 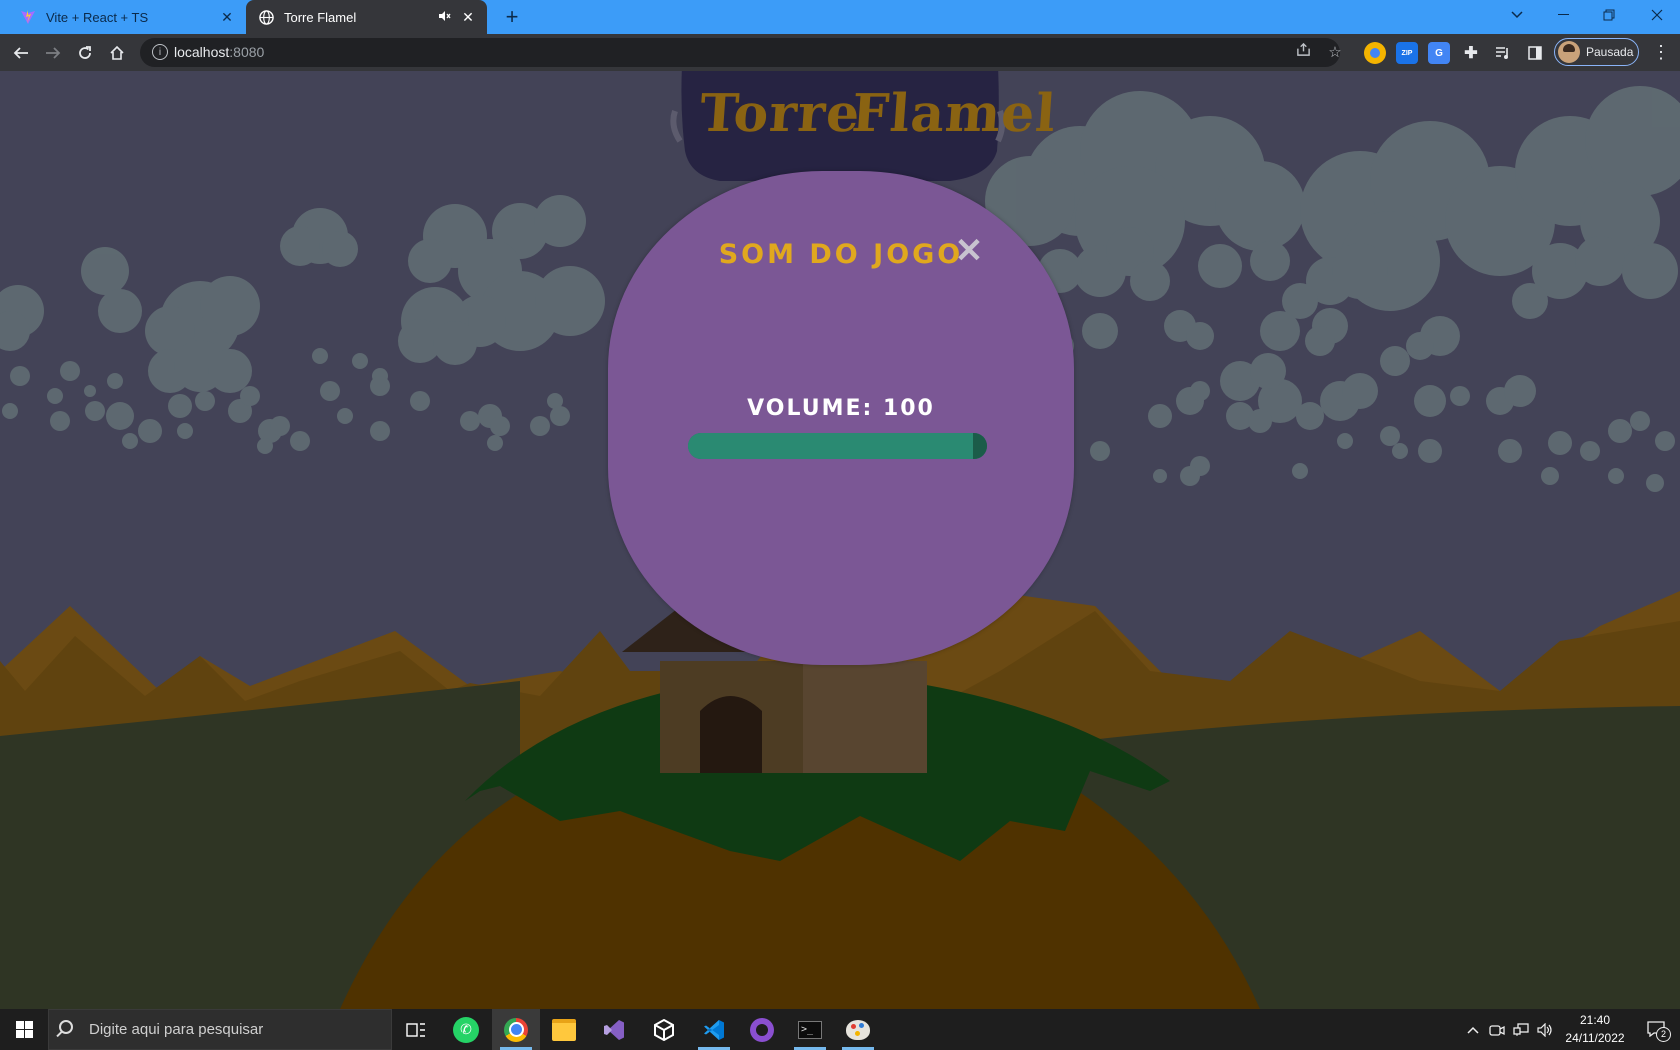 What do you see at coordinates (1609, 15) in the screenshot?
I see `restore-button` at bounding box center [1609, 15].